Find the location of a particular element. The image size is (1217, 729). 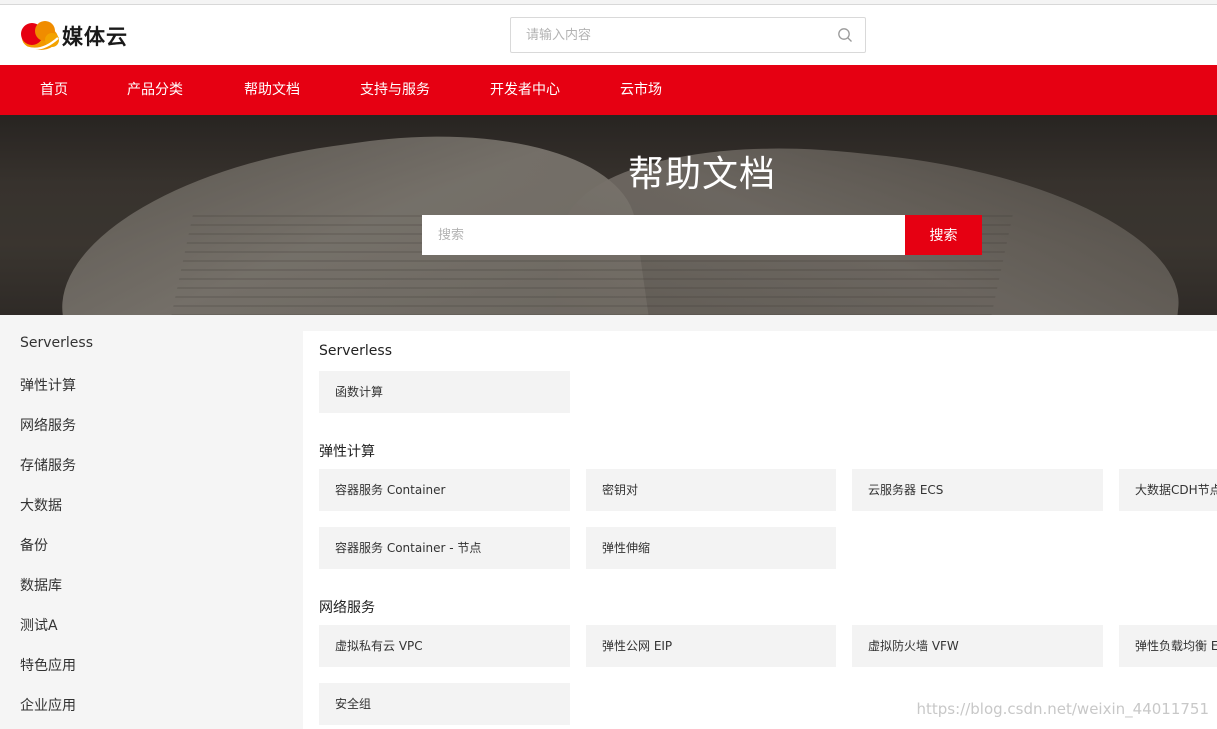

header: 媒体云 is located at coordinates (608, 35).